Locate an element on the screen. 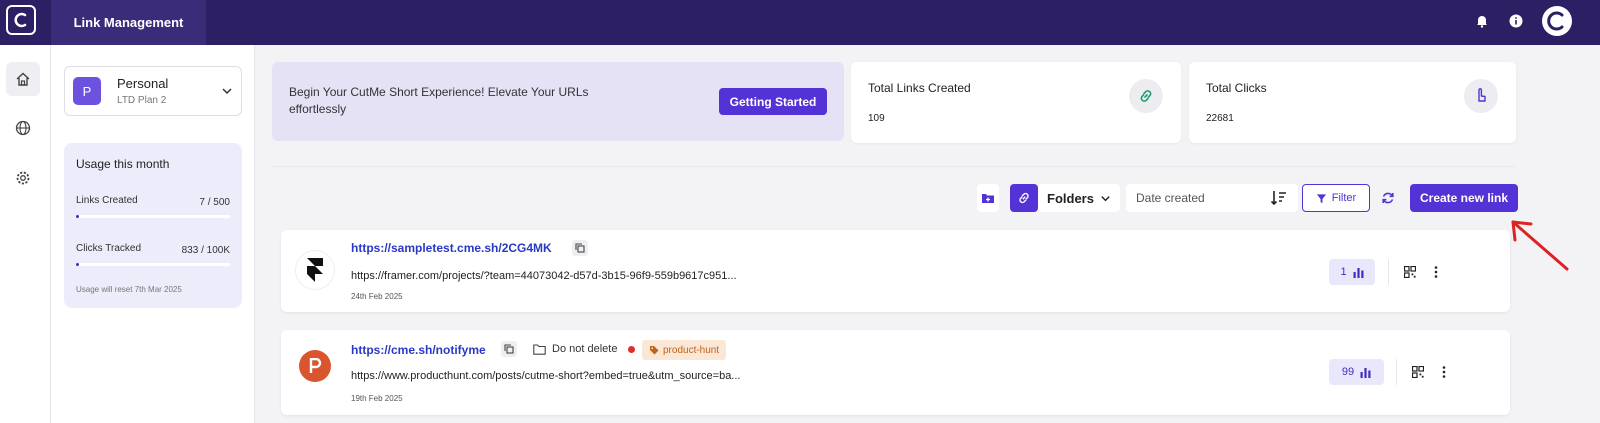 This screenshot has height=423, width=1600. pointer-icon is located at coordinates (1481, 96).